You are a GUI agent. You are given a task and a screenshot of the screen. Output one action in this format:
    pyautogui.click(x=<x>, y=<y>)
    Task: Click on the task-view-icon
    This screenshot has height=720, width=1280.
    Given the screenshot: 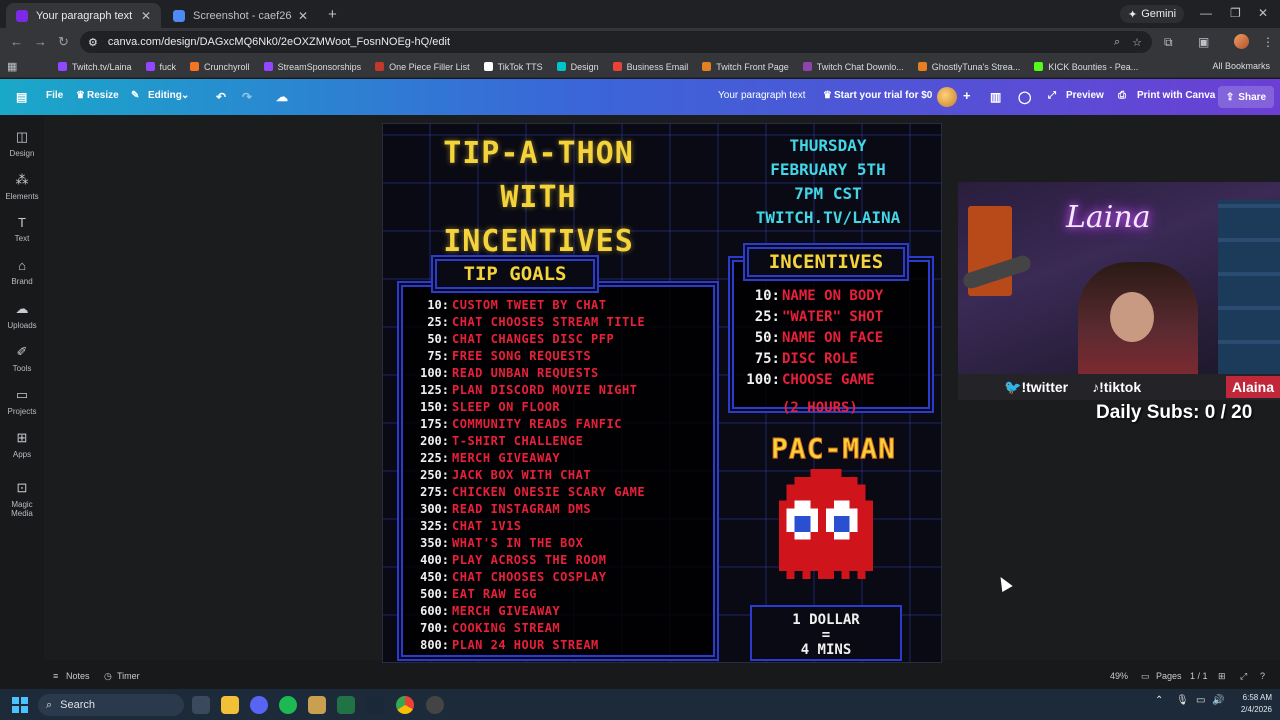 What is the action you would take?
    pyautogui.click(x=201, y=705)
    